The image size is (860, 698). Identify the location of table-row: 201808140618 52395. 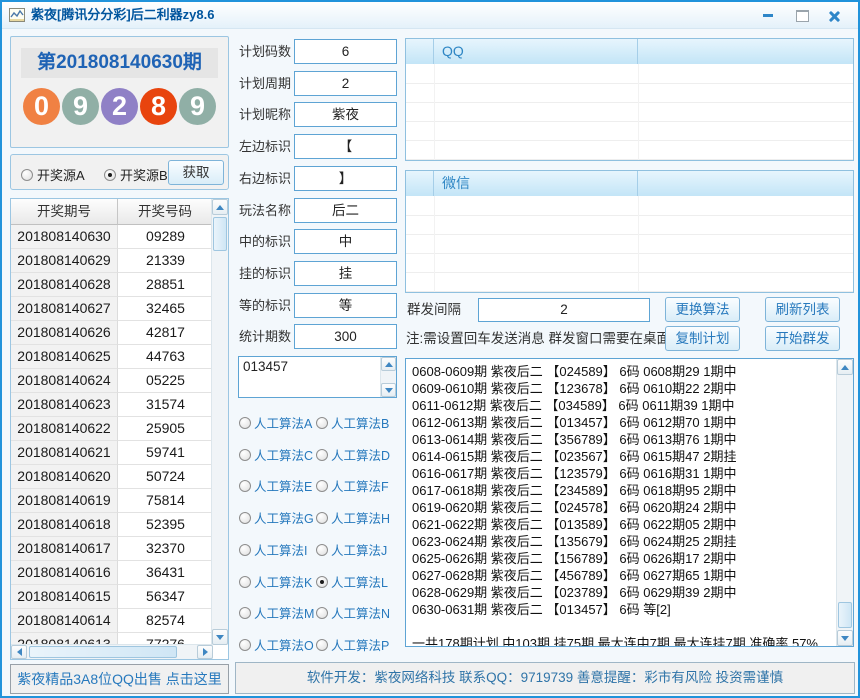
(112, 525).